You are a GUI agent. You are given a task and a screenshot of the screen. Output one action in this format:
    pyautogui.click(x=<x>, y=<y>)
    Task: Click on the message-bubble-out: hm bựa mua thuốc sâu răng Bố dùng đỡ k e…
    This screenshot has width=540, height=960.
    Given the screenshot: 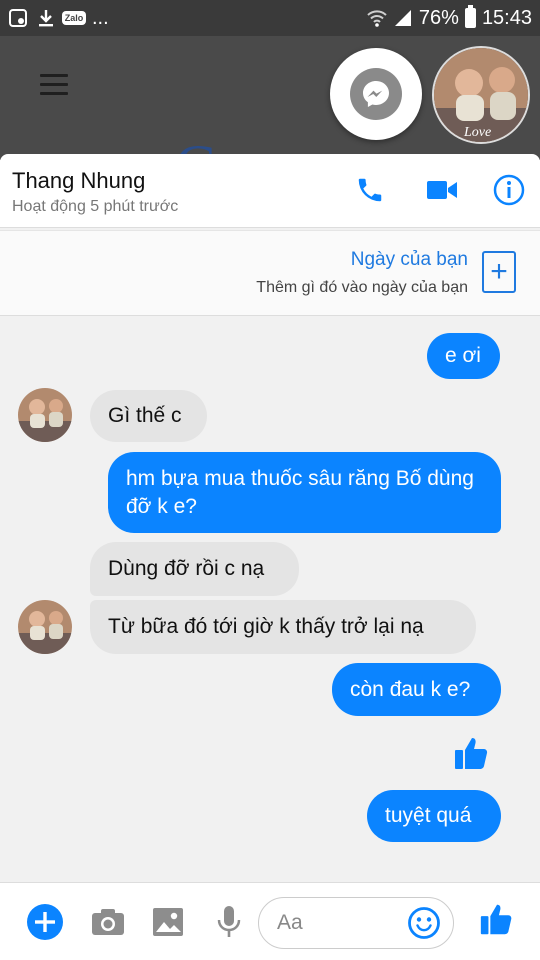 What is the action you would take?
    pyautogui.click(x=304, y=492)
    